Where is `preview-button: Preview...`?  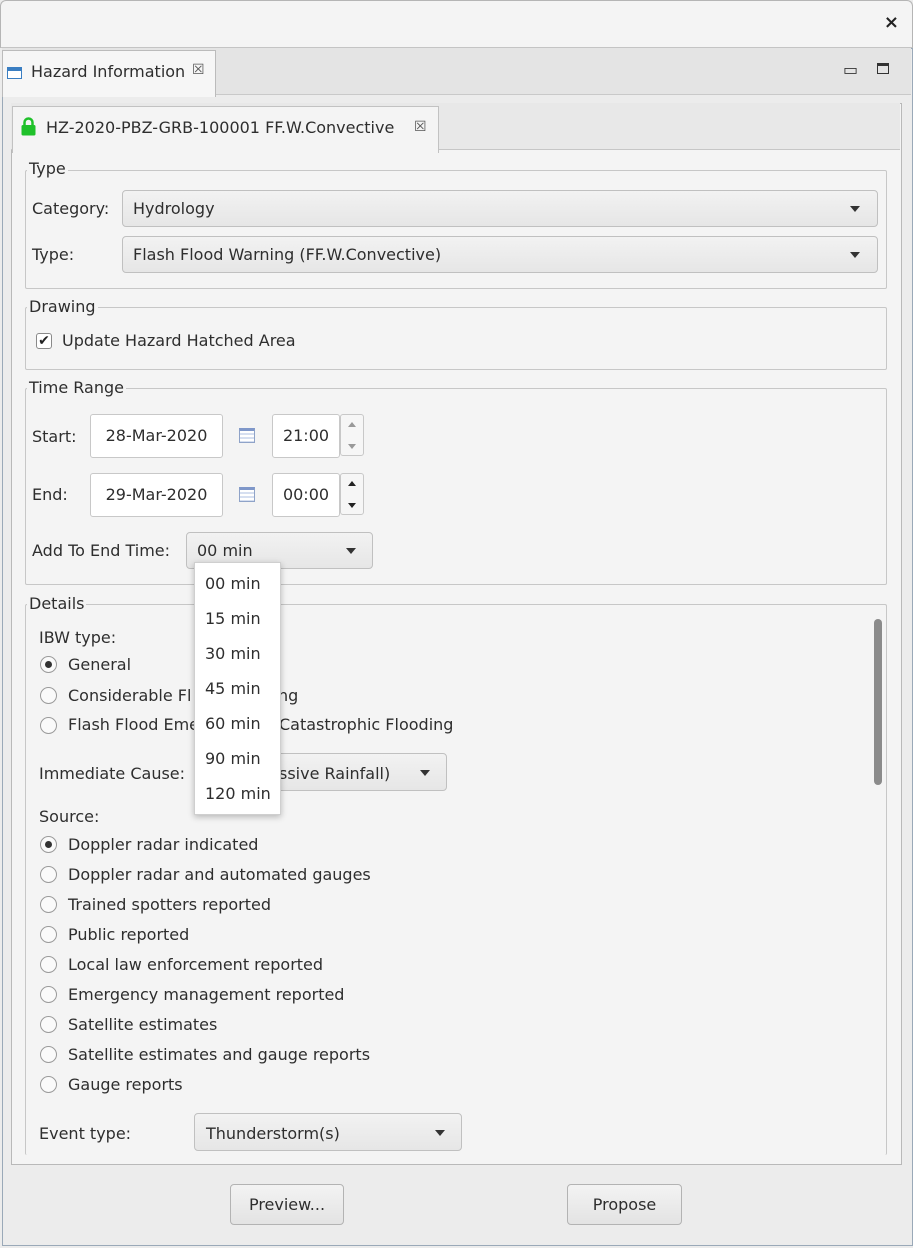
preview-button: Preview... is located at coordinates (287, 1204).